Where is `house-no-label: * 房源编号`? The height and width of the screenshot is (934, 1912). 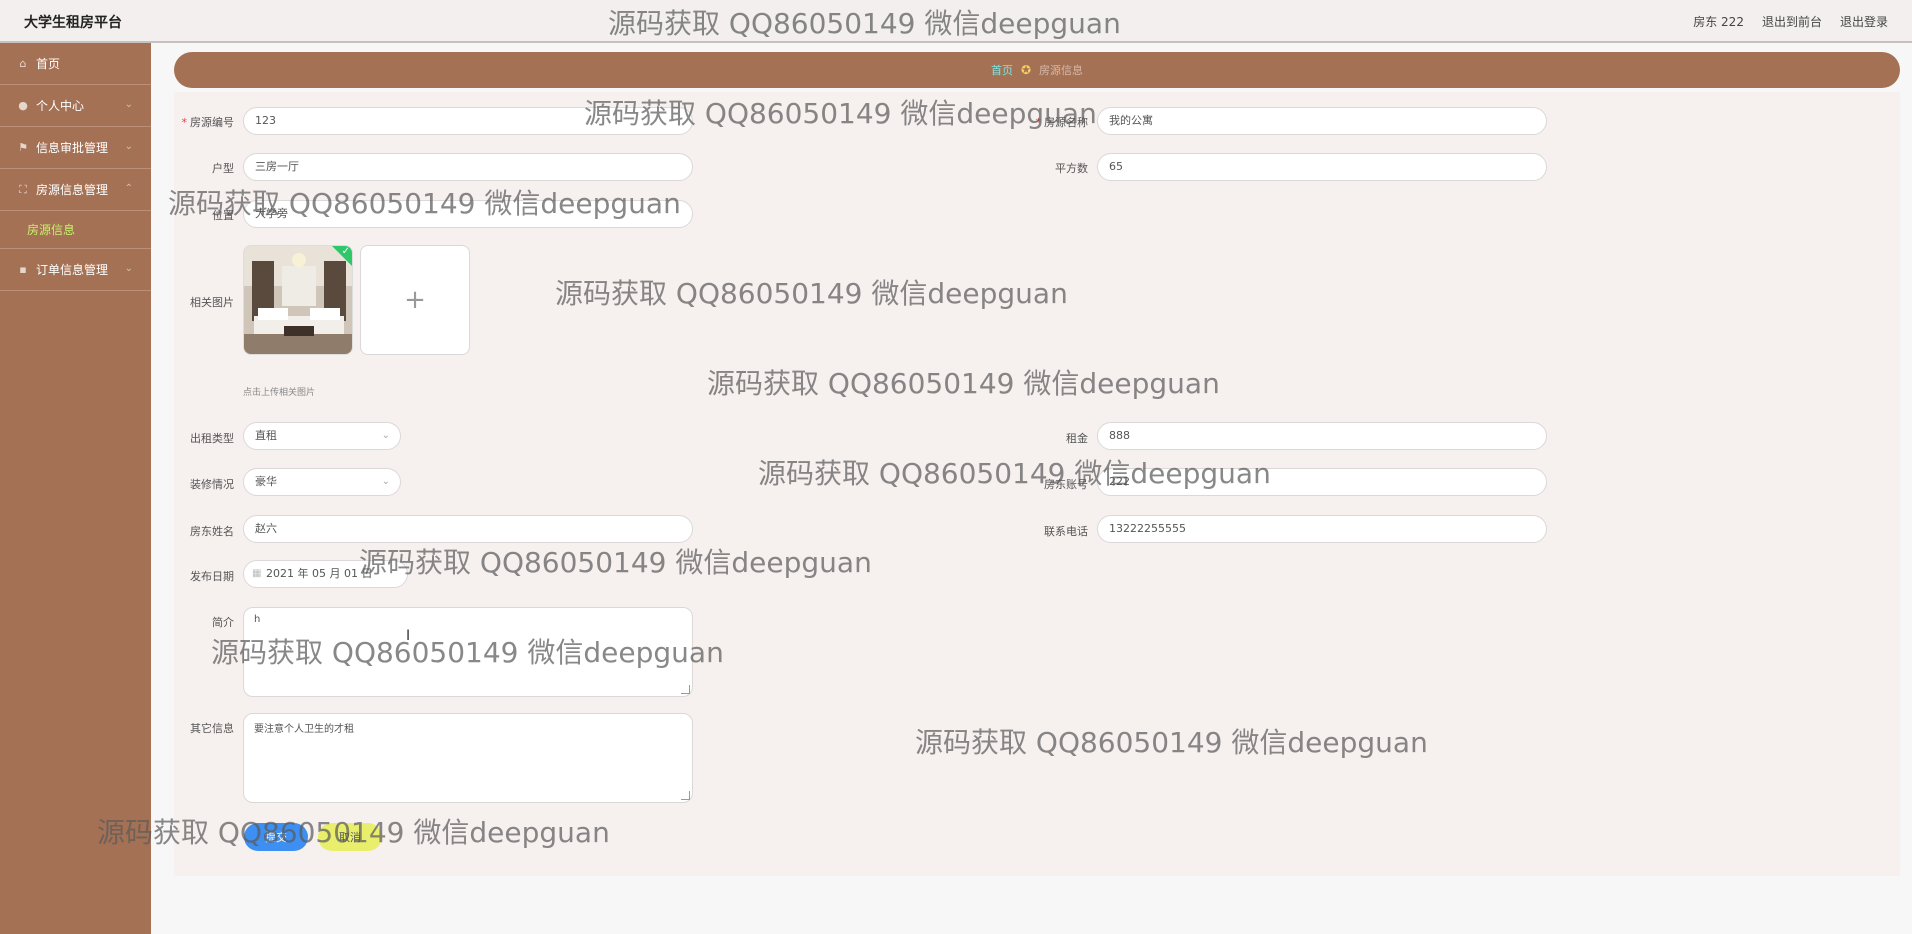
house-no-label: * 房源编号 is located at coordinates (208, 122).